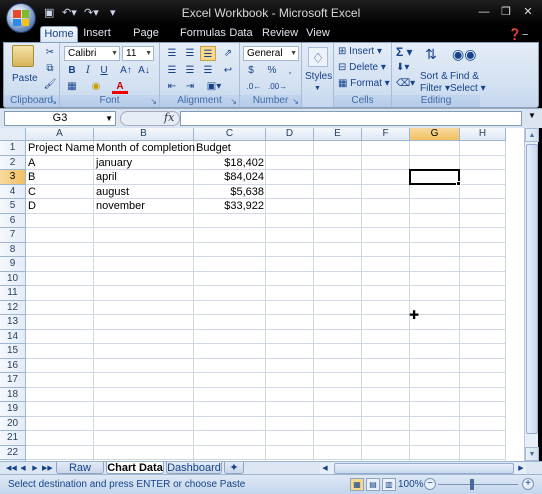 This screenshot has height=494, width=542. Describe the element at coordinates (280, 34) in the screenshot. I see `tab-review: Review` at that location.